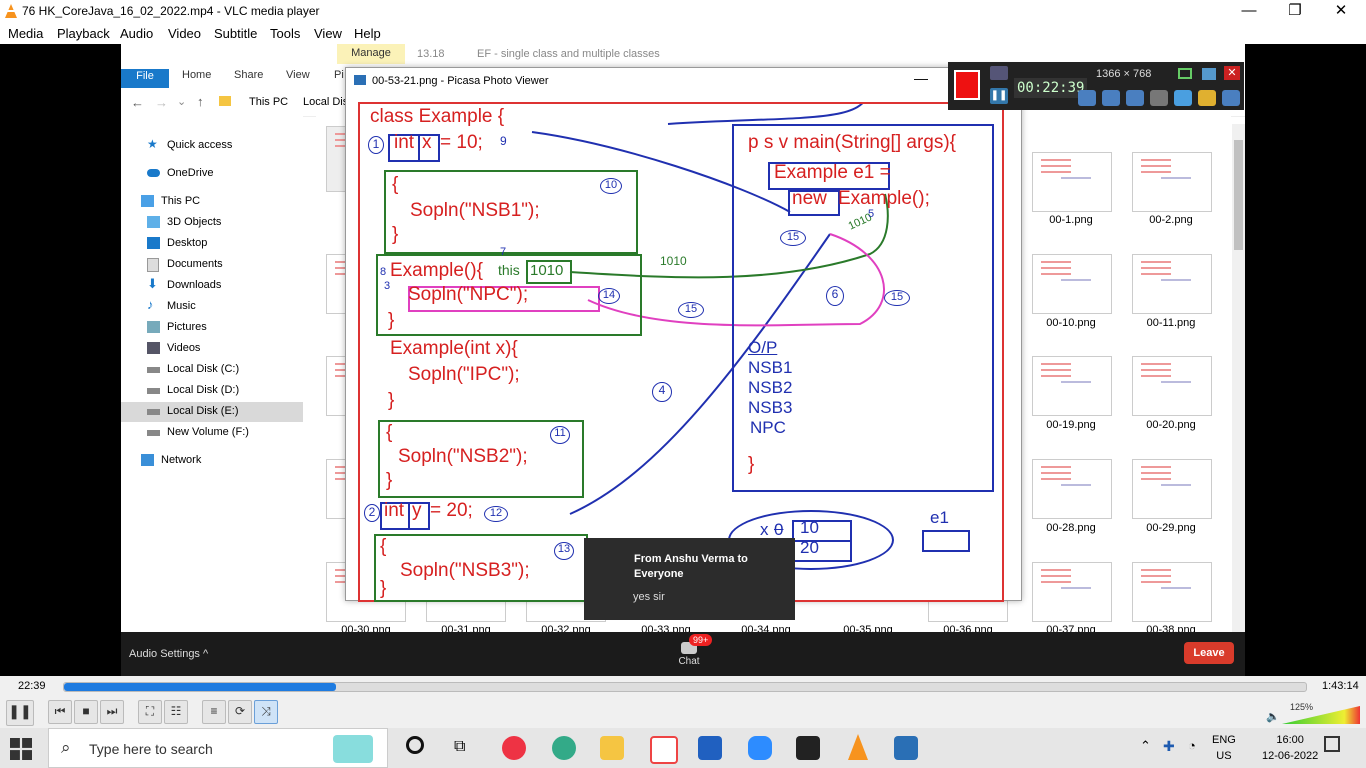 Image resolution: width=1366 pixels, height=768 pixels. What do you see at coordinates (1341, 11) in the screenshot?
I see `close-button: ✕` at bounding box center [1341, 11].